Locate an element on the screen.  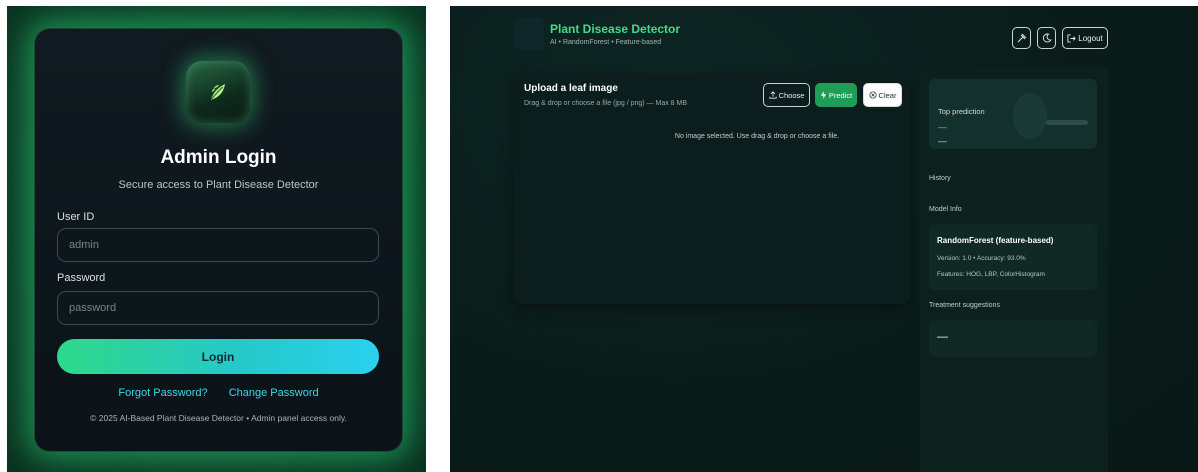
clear-icon is located at coordinates (872, 95).